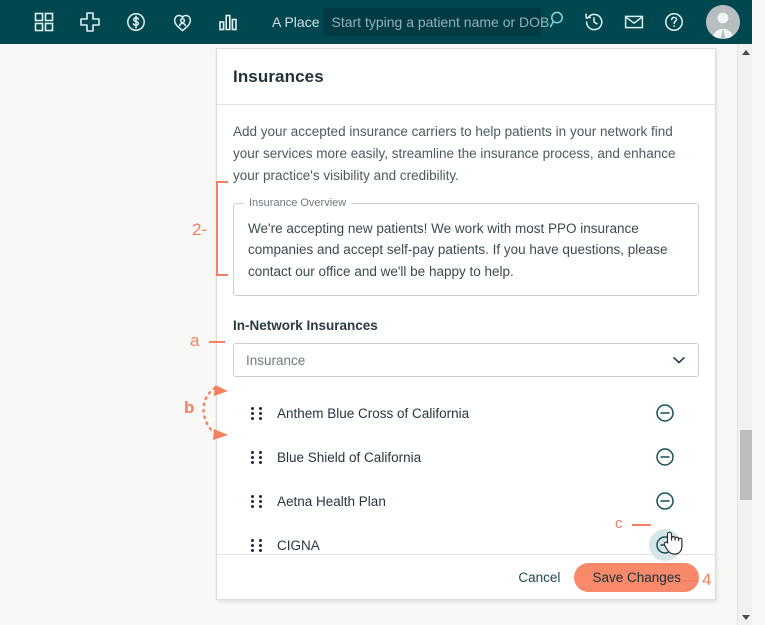 Image resolution: width=765 pixels, height=625 pixels. I want to click on card-footer: Cancel Save Changes, so click(466, 576).